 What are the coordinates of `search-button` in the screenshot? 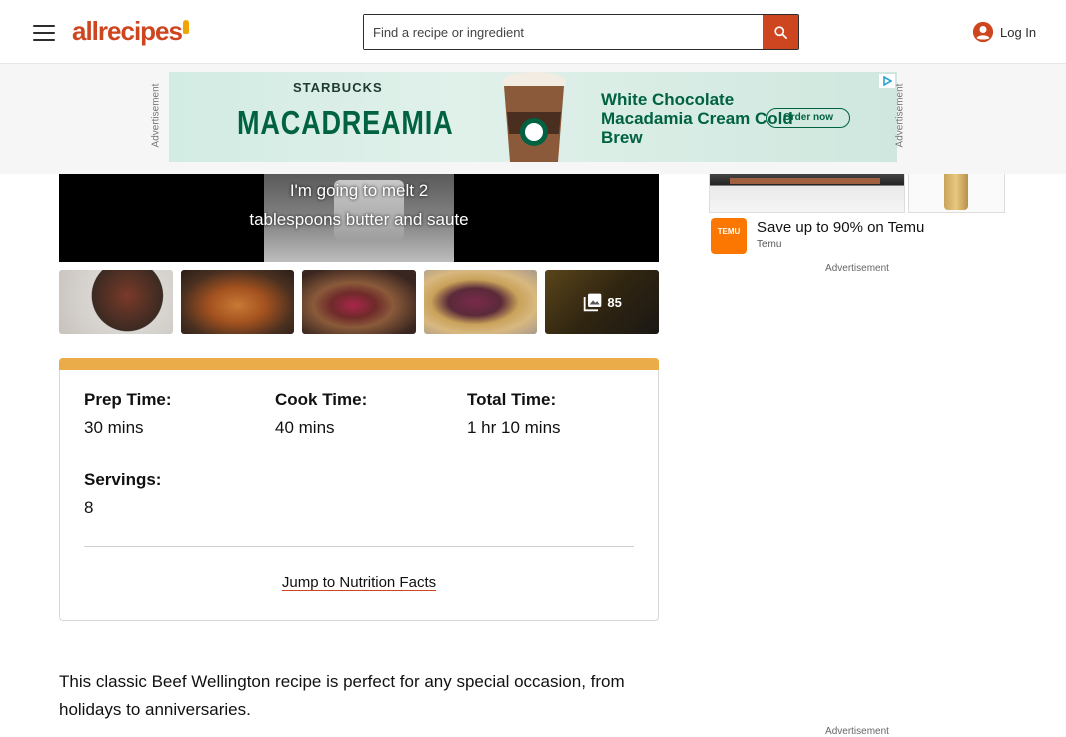 It's located at (780, 32).